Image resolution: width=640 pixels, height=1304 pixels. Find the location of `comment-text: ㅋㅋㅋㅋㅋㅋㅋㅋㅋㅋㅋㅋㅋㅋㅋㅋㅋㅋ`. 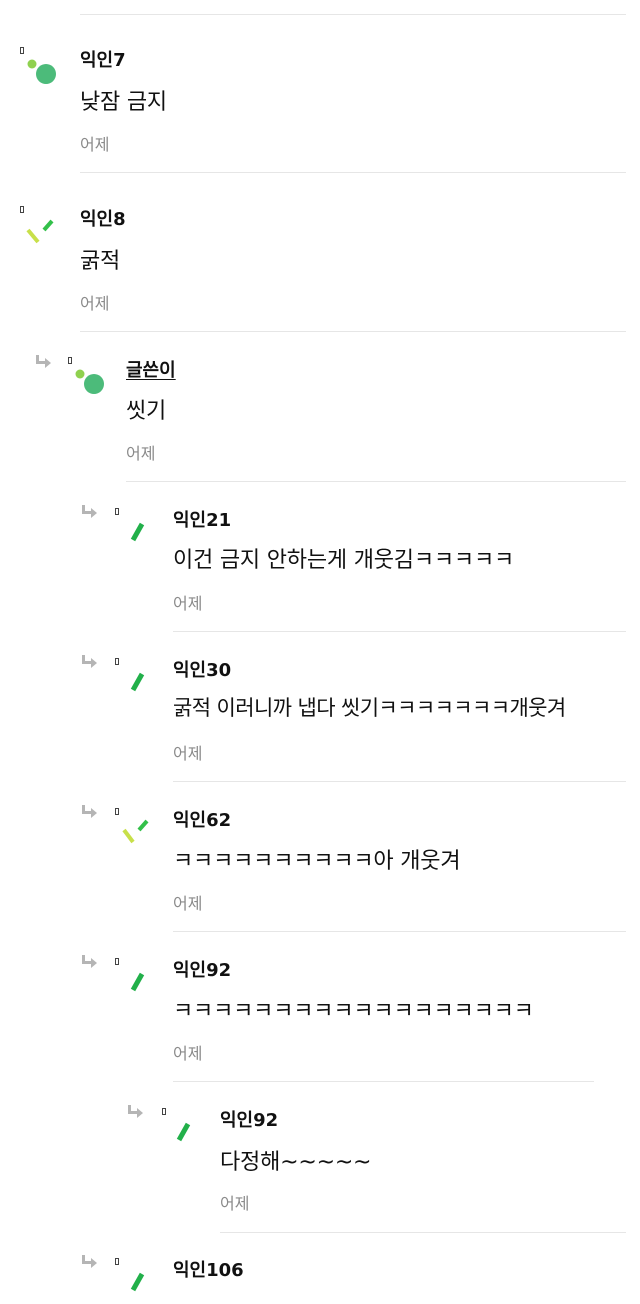

comment-text: ㅋㅋㅋㅋㅋㅋㅋㅋㅋㅋㅋㅋㅋㅋㅋㅋㅋㅋ is located at coordinates (353, 1011).